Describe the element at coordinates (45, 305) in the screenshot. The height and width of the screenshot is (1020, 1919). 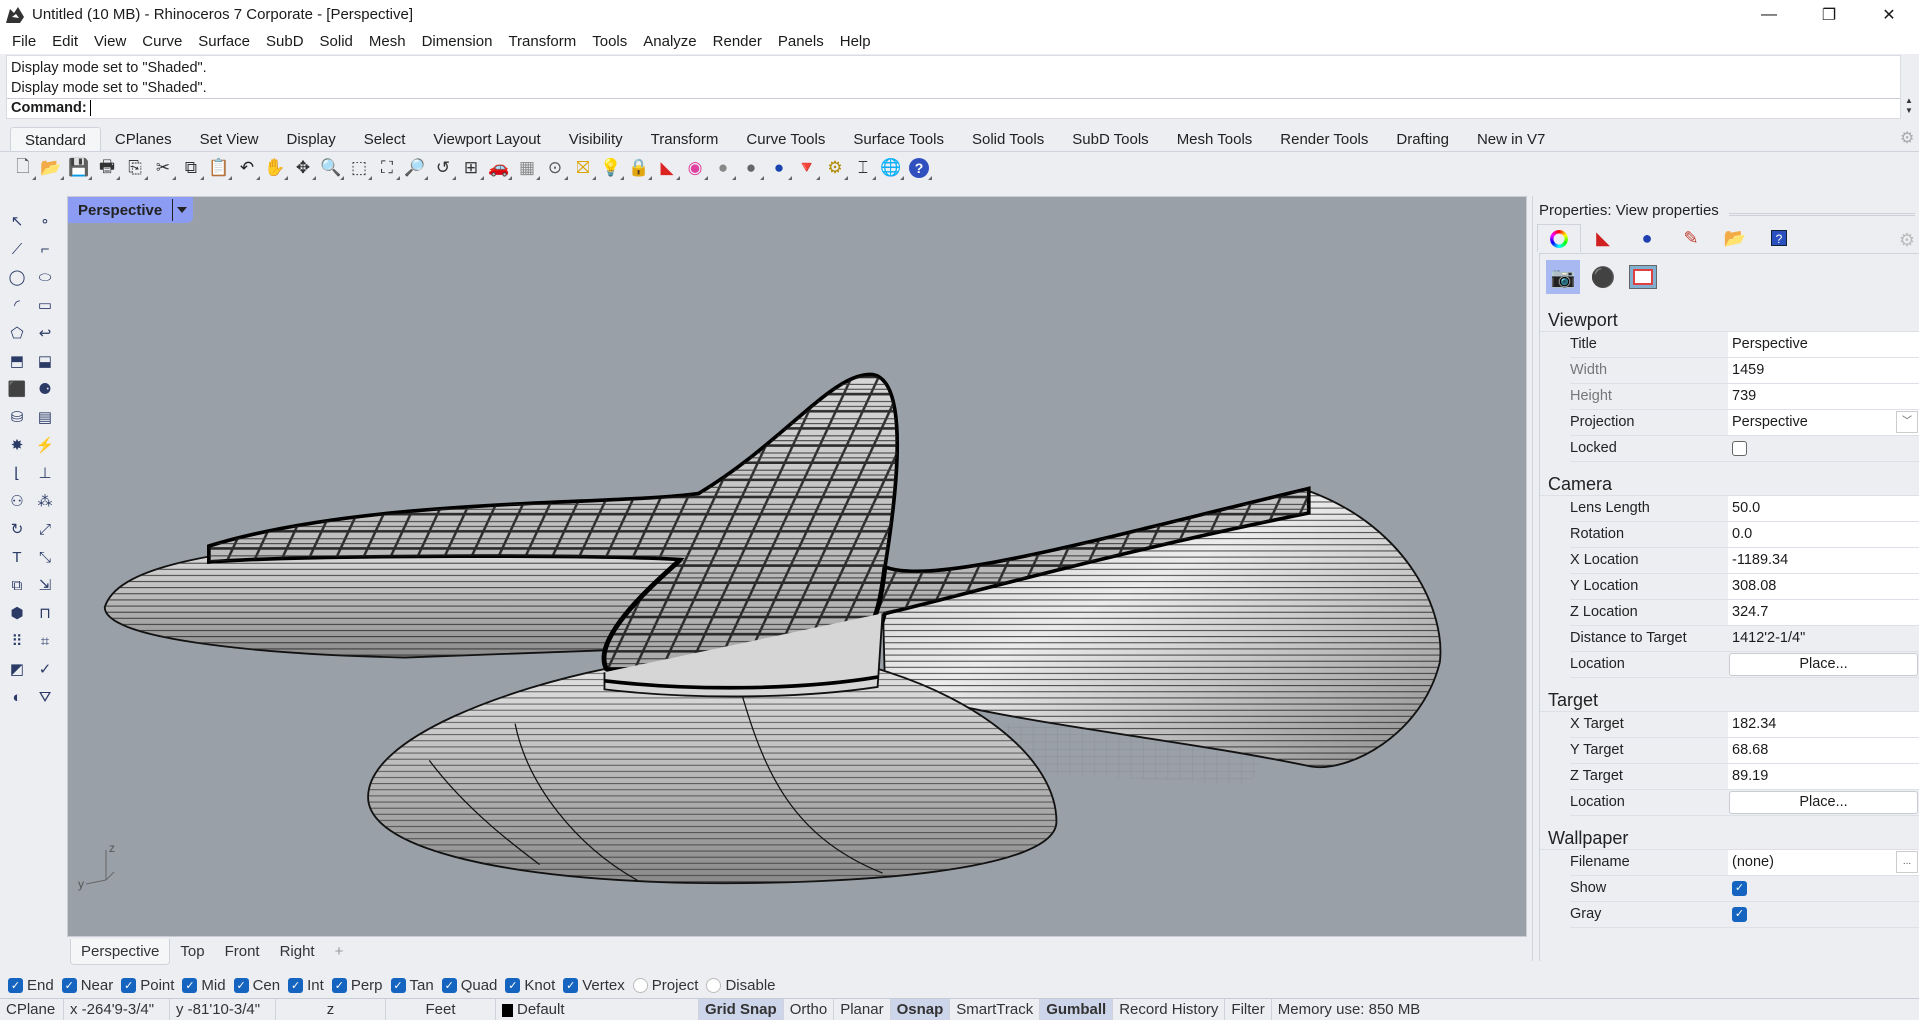
I see `rectangle-icon: ▭` at that location.